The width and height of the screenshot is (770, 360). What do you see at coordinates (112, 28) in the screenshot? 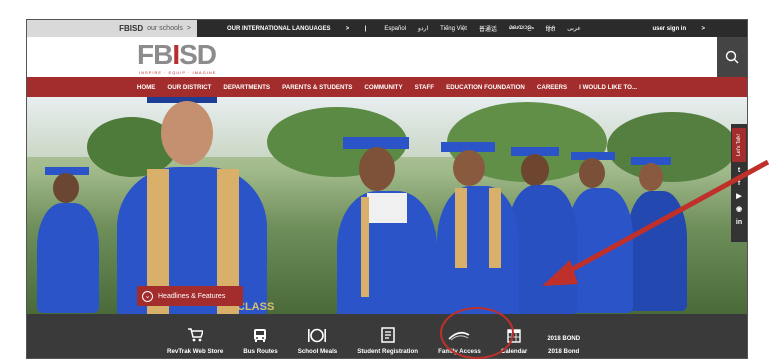
I see `our-schools-link: FBISD our schools >` at bounding box center [112, 28].